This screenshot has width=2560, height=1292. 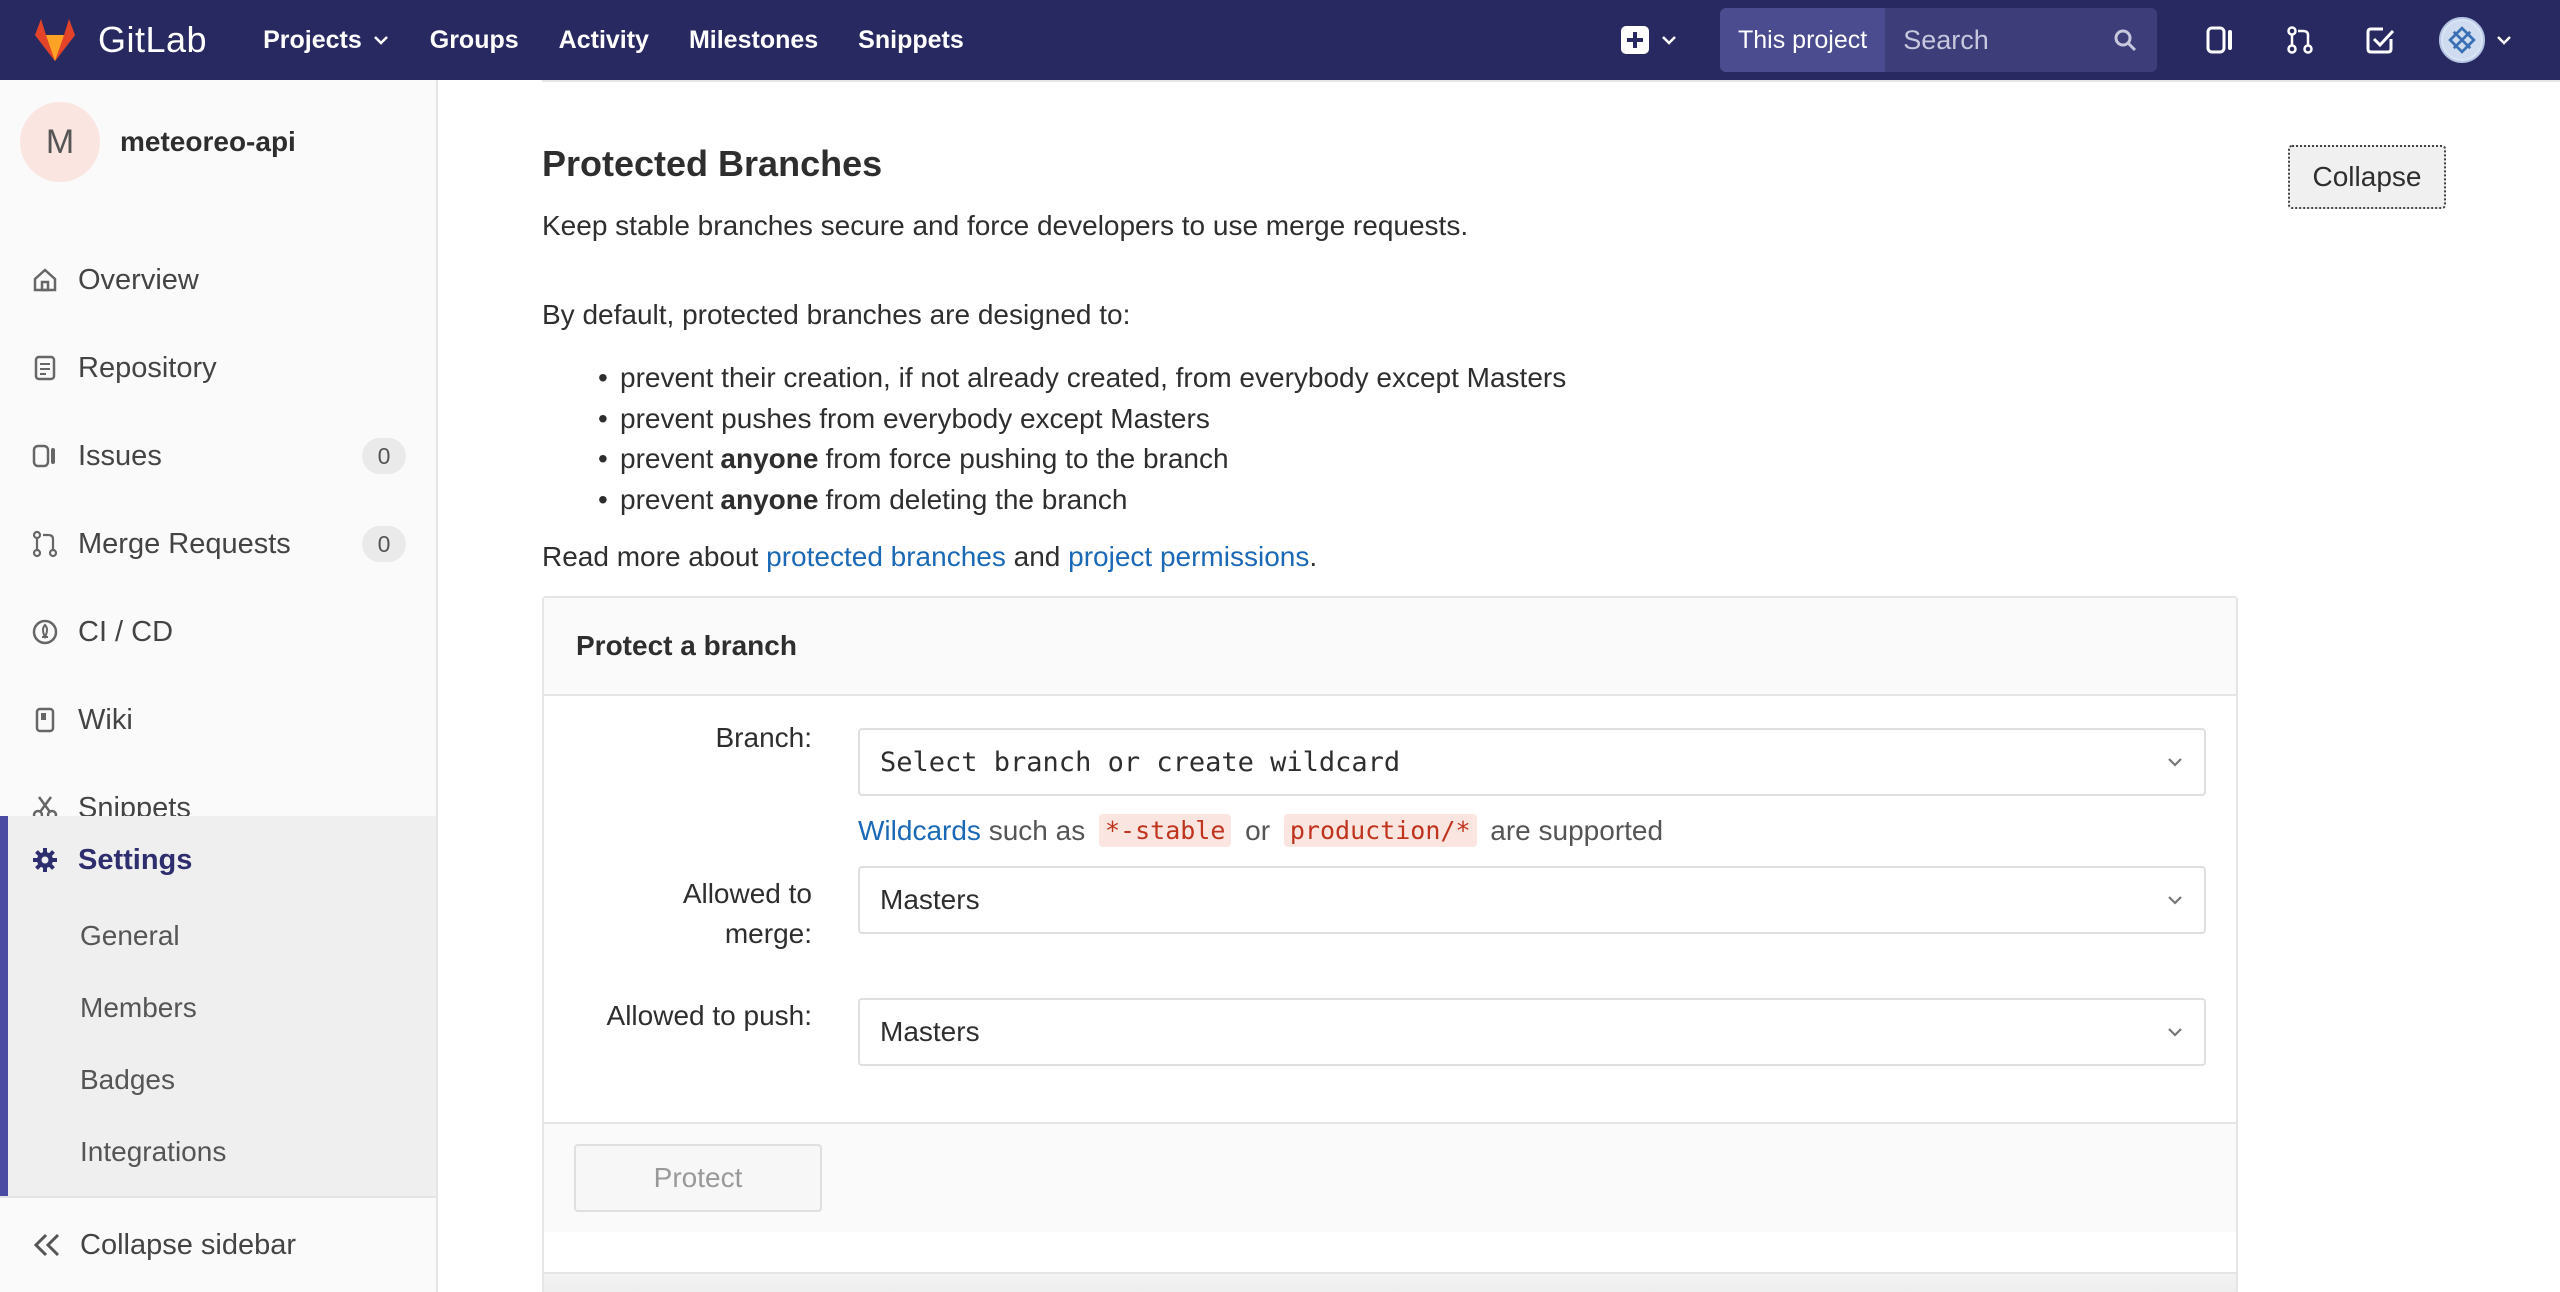 I want to click on protected-branches-link: protected branches, so click(x=886, y=556).